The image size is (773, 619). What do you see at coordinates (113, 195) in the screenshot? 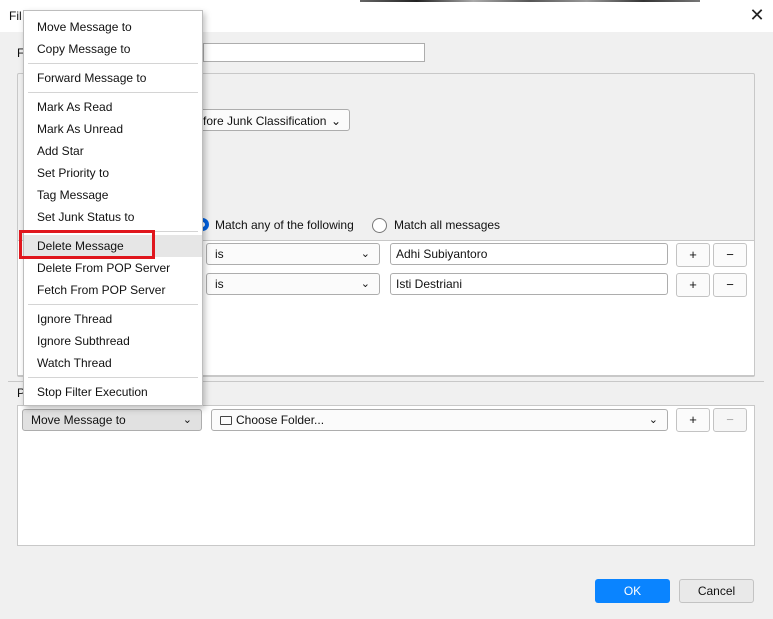
I see `menu-item-tag-message: Tag Message` at bounding box center [113, 195].